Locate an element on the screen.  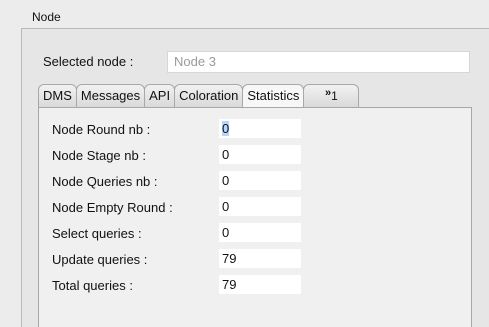
tab-coloration: Coloration is located at coordinates (209, 96).